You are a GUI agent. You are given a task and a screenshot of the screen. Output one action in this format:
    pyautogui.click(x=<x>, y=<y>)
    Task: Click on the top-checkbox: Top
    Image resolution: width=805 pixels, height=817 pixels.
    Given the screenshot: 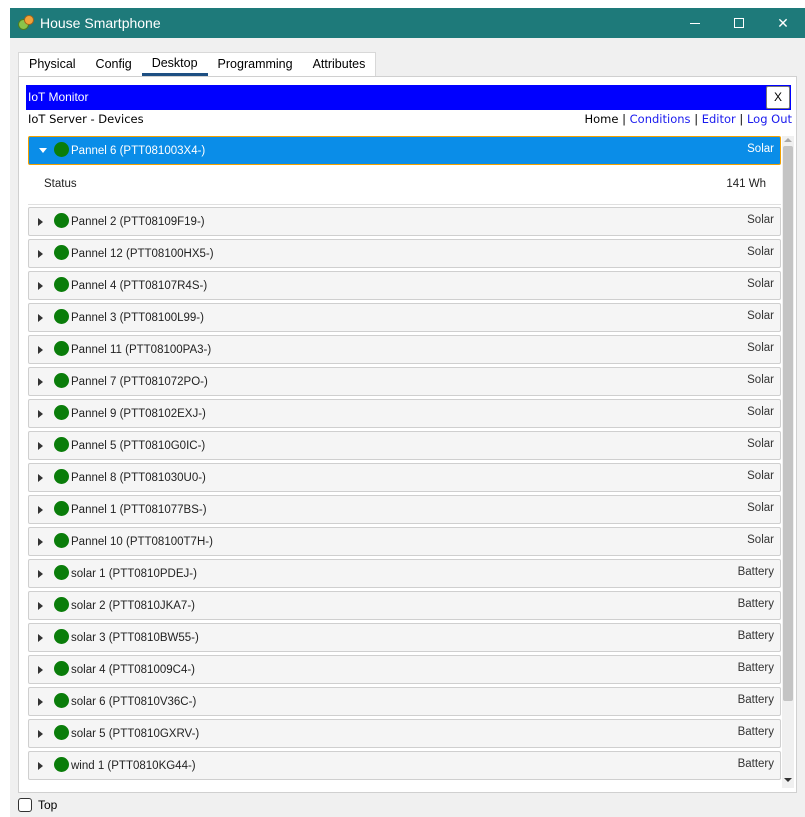 What is the action you would take?
    pyautogui.click(x=37, y=805)
    